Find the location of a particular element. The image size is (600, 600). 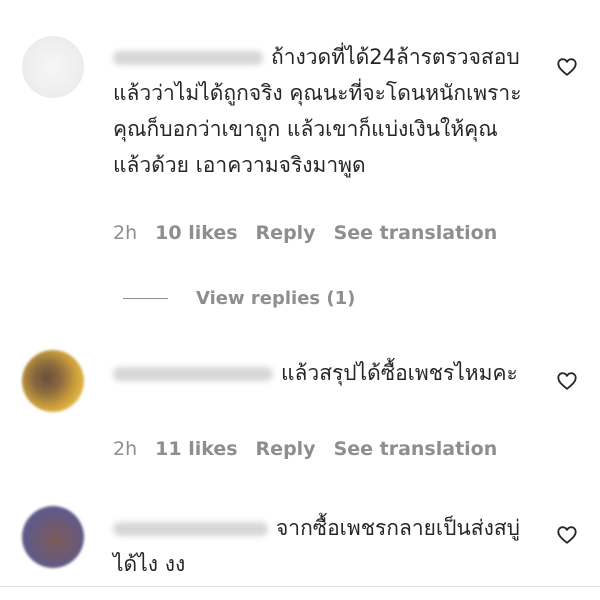

comment-meta: 2h 10 likes Reply See translation is located at coordinates (314, 233).